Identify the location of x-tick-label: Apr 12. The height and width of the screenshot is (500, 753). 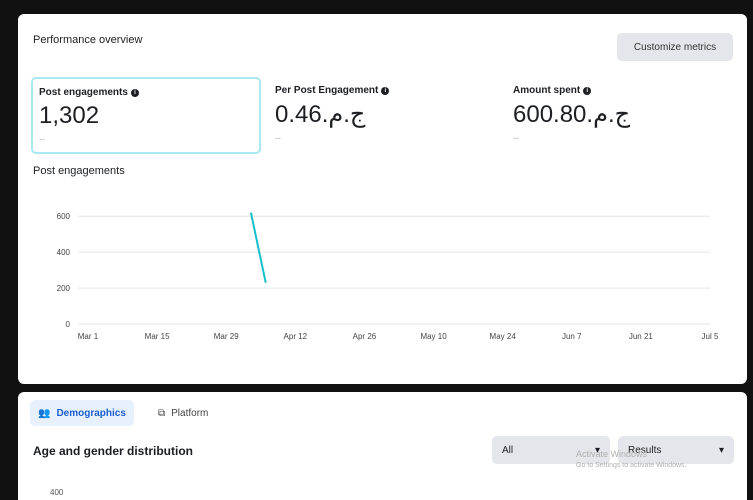
(296, 336).